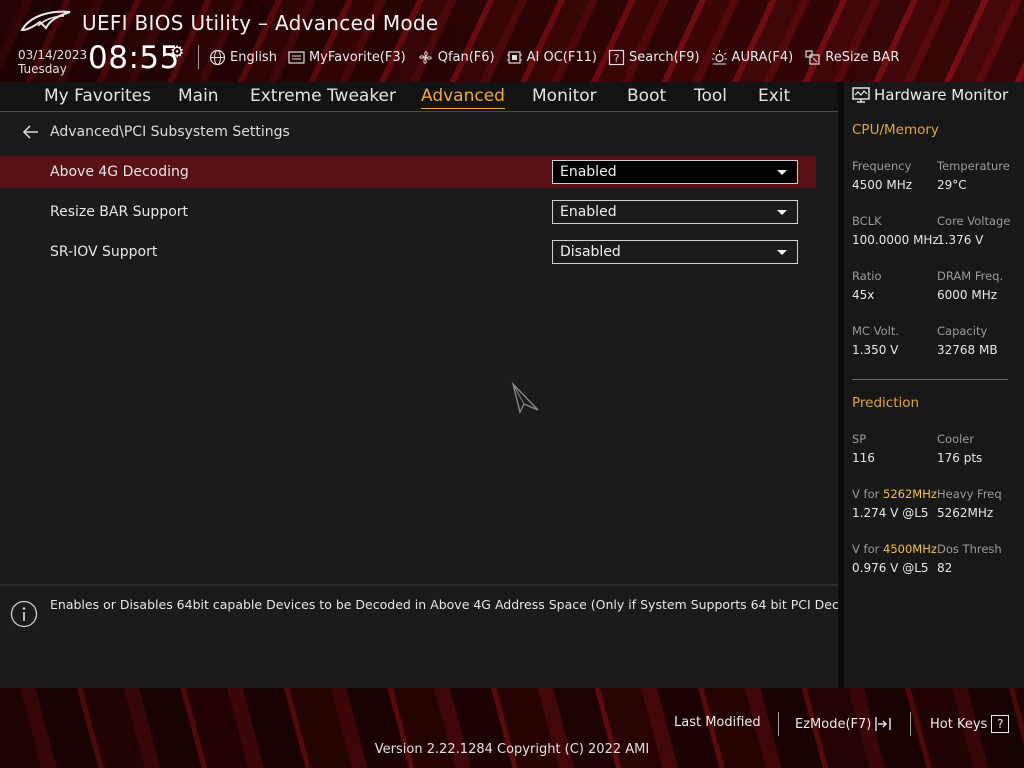 Image resolution: width=1024 pixels, height=768 pixels. I want to click on cpu-memory-heading: CPU/Memory, so click(895, 130).